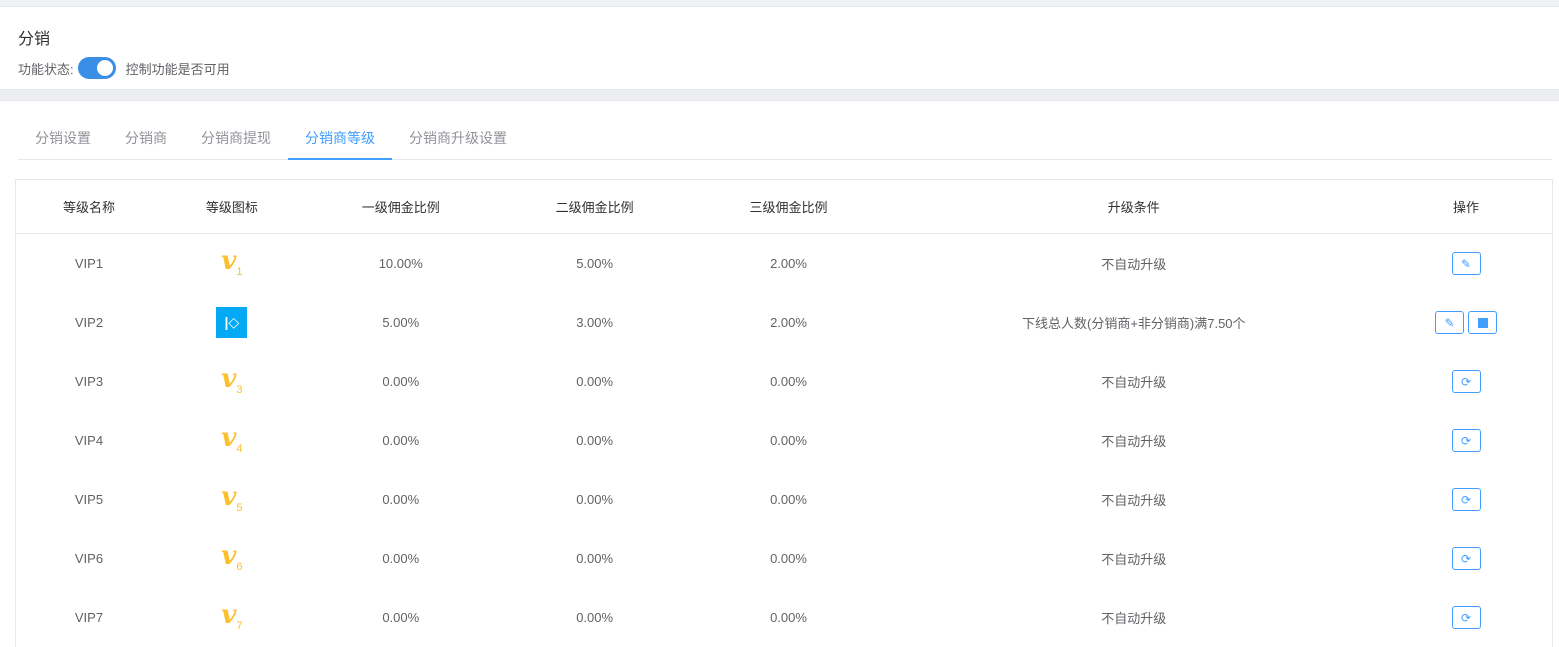  What do you see at coordinates (89, 263) in the screenshot?
I see `cell-name: VIP1` at bounding box center [89, 263].